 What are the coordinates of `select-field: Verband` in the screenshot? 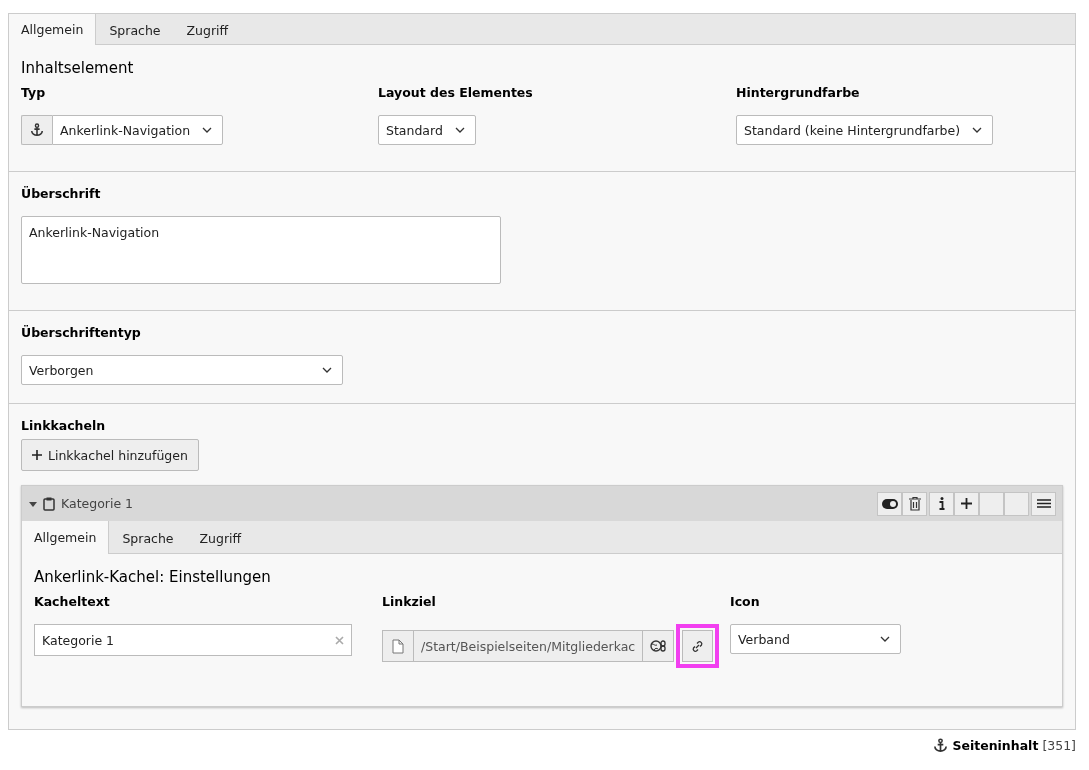 It's located at (815, 639).